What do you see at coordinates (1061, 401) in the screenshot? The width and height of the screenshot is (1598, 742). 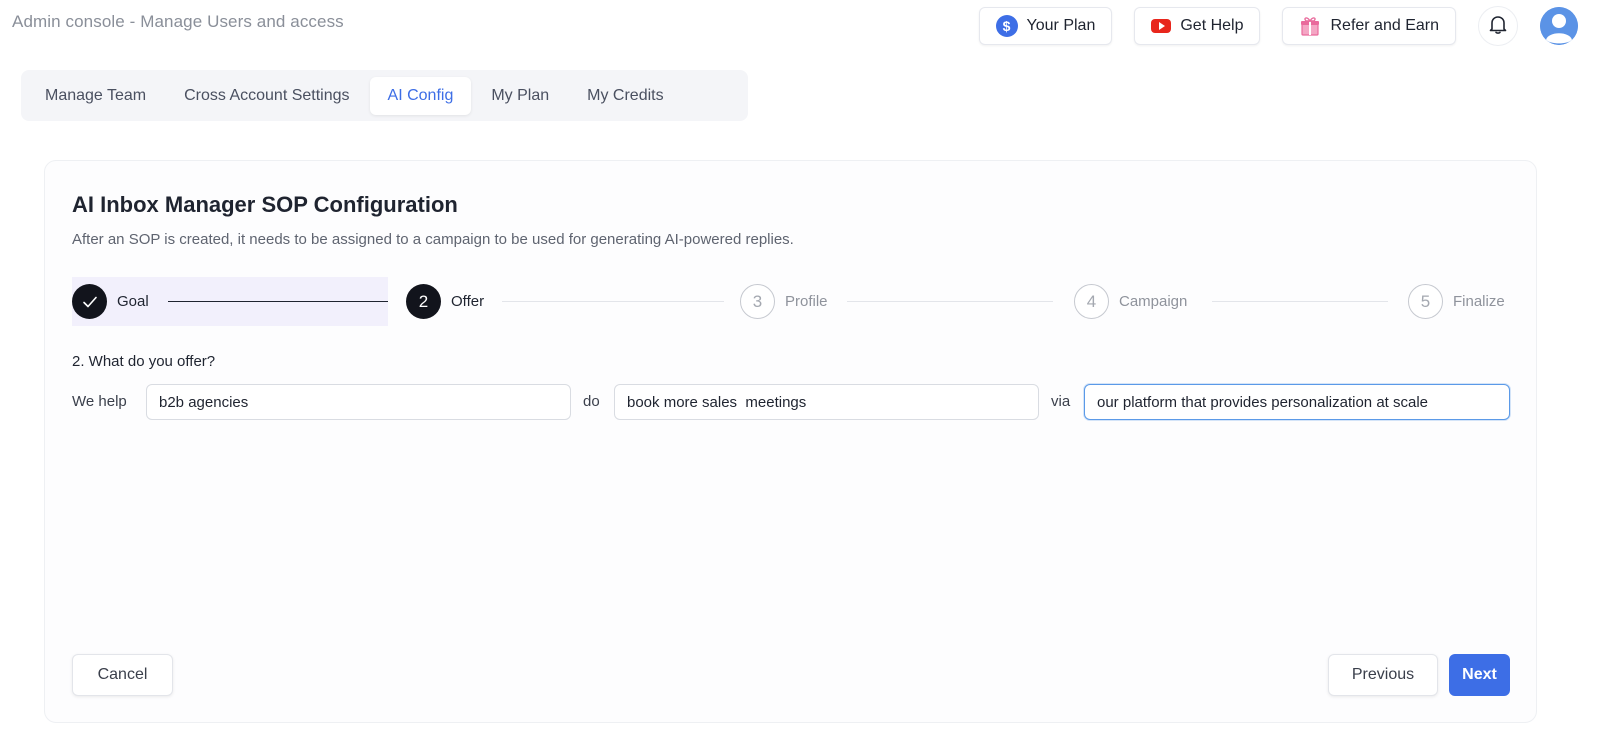 I see `via-label: via` at bounding box center [1061, 401].